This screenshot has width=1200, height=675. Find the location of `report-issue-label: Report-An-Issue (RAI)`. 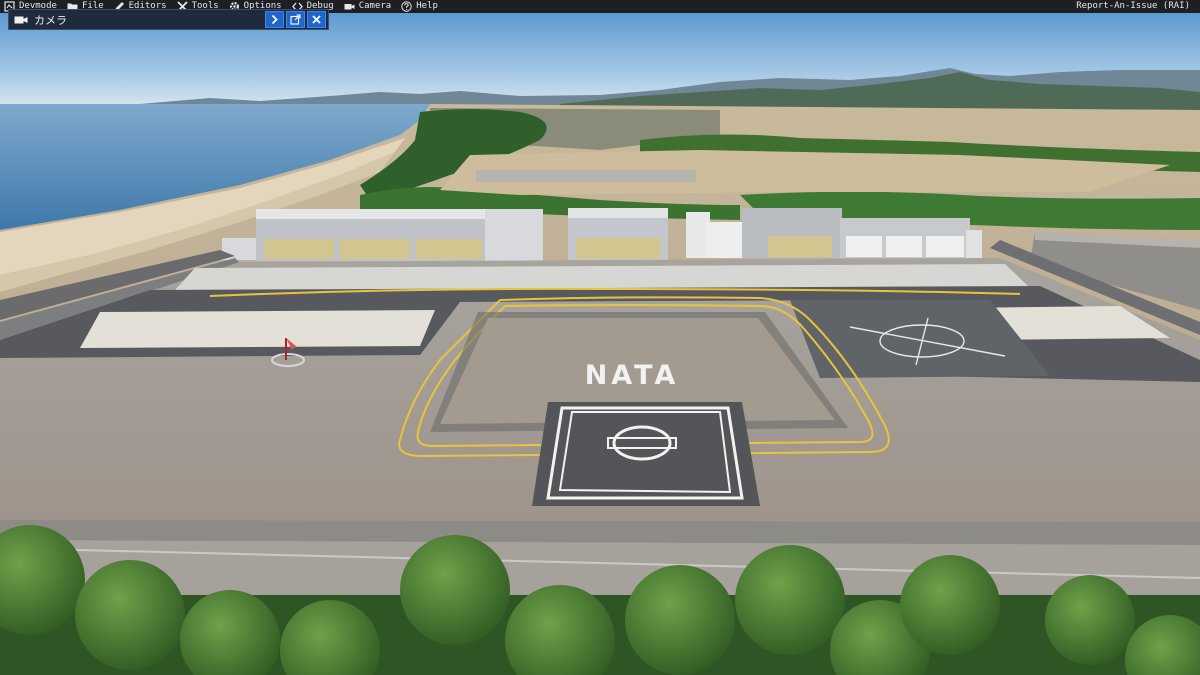

report-issue-label: Report-An-Issue (RAI) is located at coordinates (1133, 6).